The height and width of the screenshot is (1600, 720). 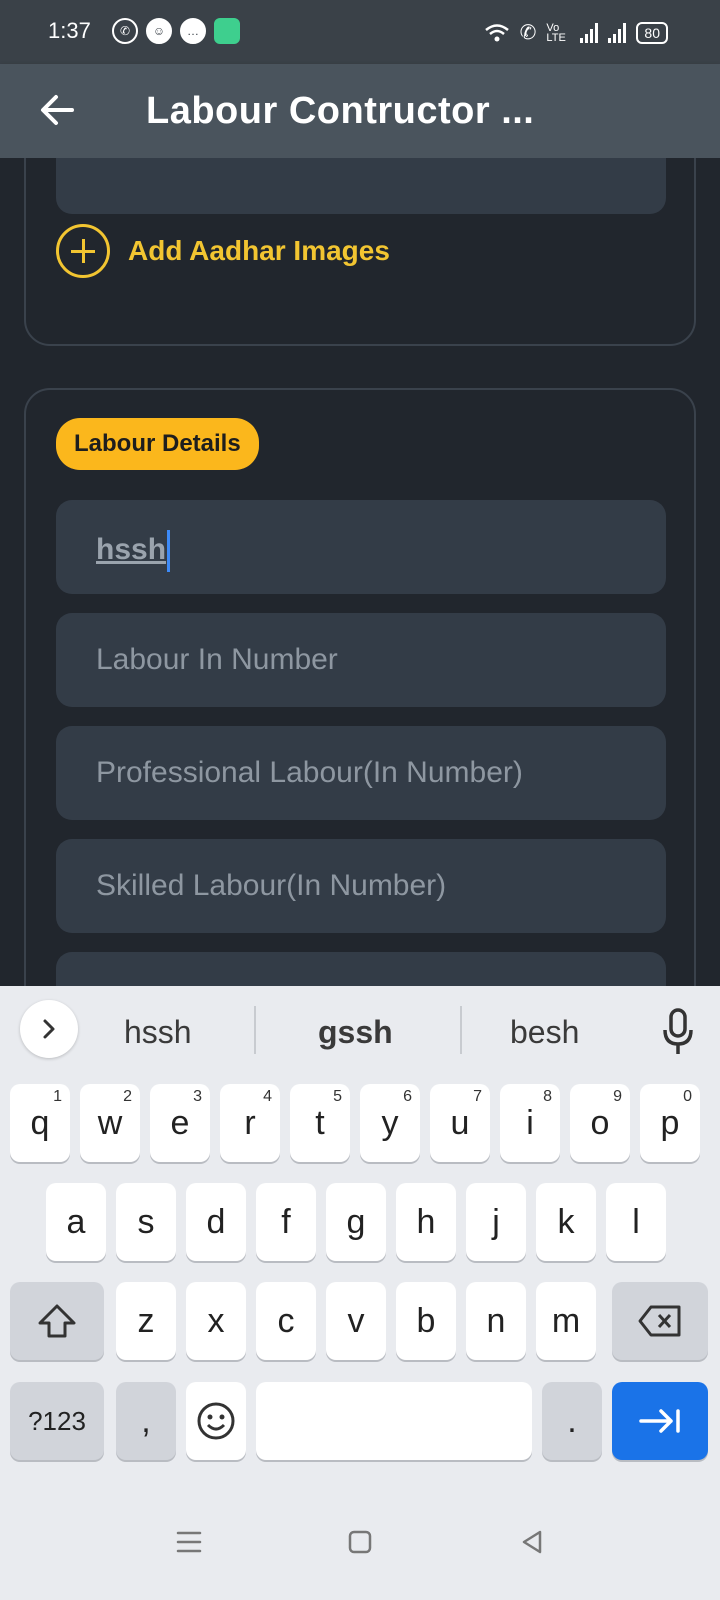 I want to click on suggestion-1: hssh, so click(x=158, y=1032).